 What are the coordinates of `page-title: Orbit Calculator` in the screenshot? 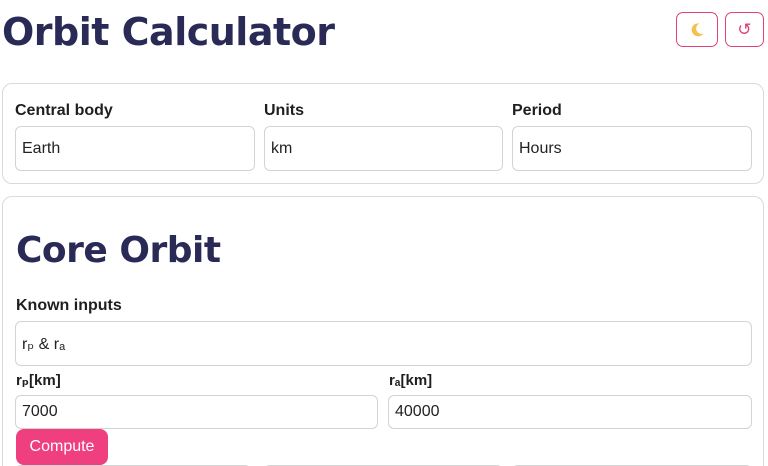 It's located at (168, 32).